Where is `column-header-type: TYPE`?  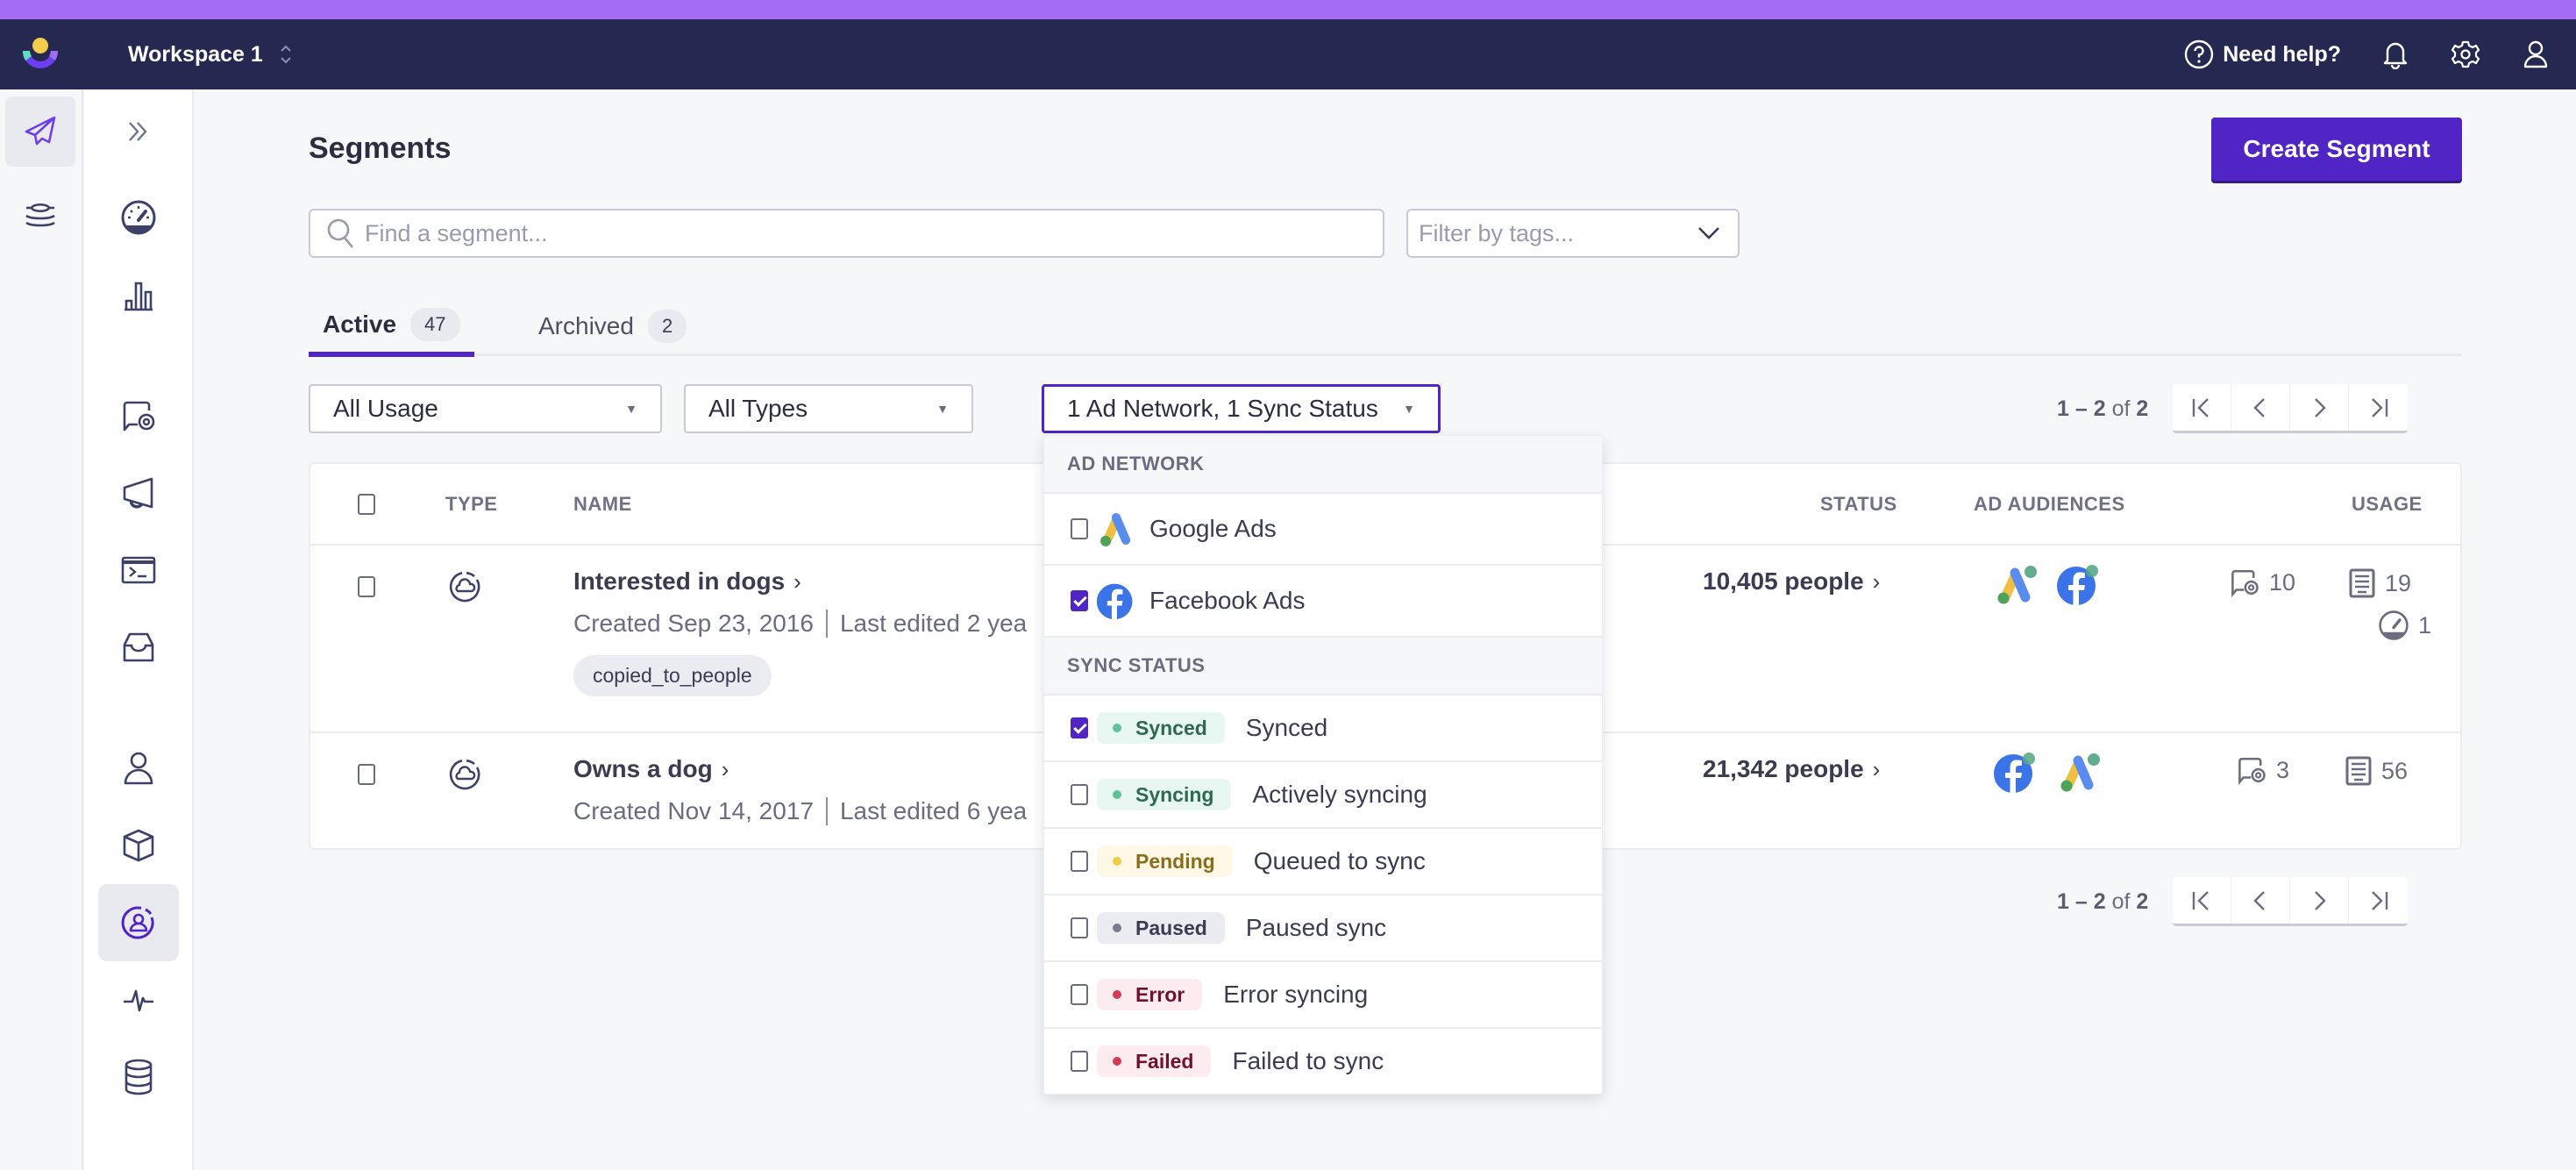 column-header-type: TYPE is located at coordinates (471, 504).